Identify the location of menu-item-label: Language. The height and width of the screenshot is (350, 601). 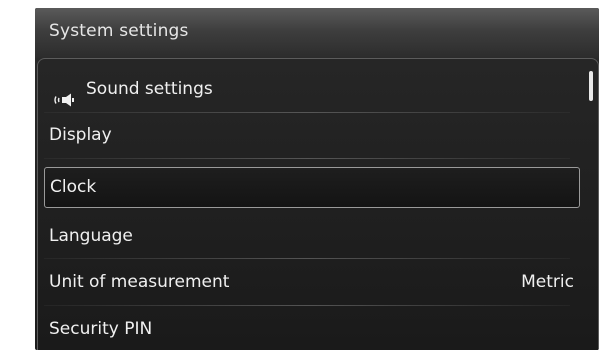
(91, 236).